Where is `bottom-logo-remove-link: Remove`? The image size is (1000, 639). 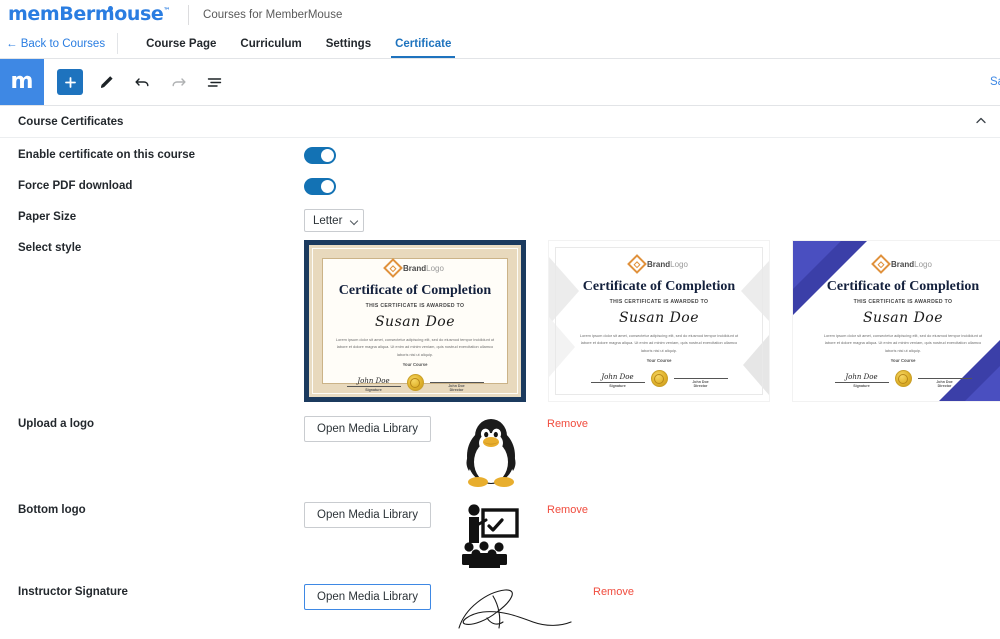
bottom-logo-remove-link: Remove is located at coordinates (567, 509).